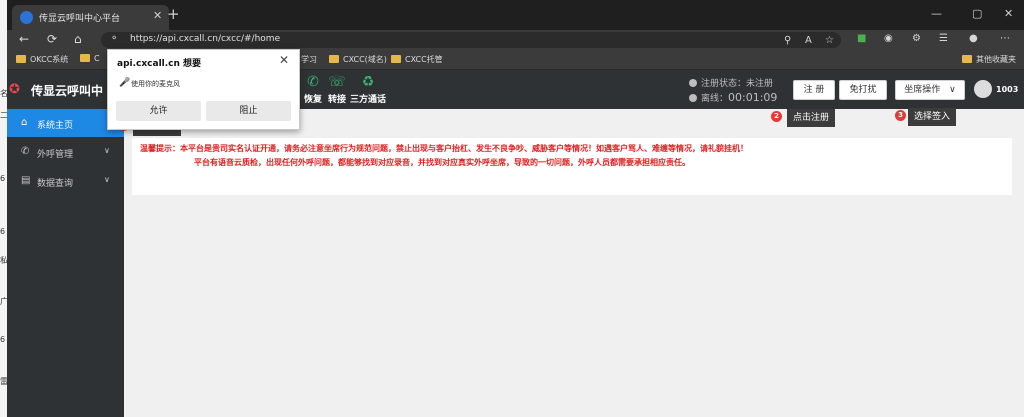 This screenshot has width=1024, height=417. What do you see at coordinates (25, 151) in the screenshot?
I see `phone-icon: ✆` at bounding box center [25, 151].